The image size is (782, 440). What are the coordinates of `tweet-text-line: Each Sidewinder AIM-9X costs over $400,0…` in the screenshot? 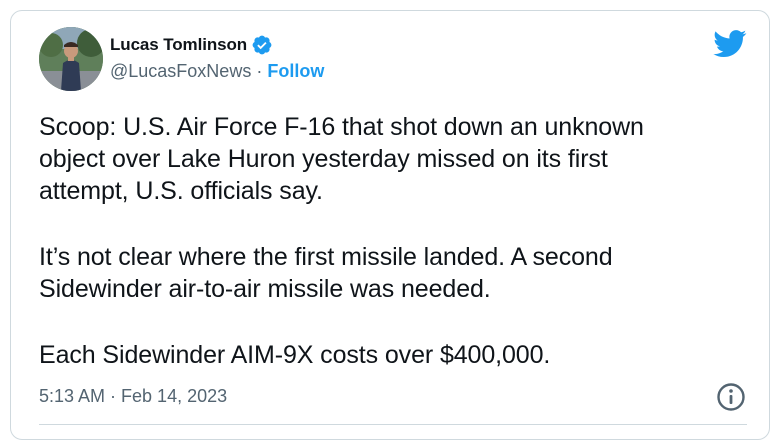 It's located at (295, 355).